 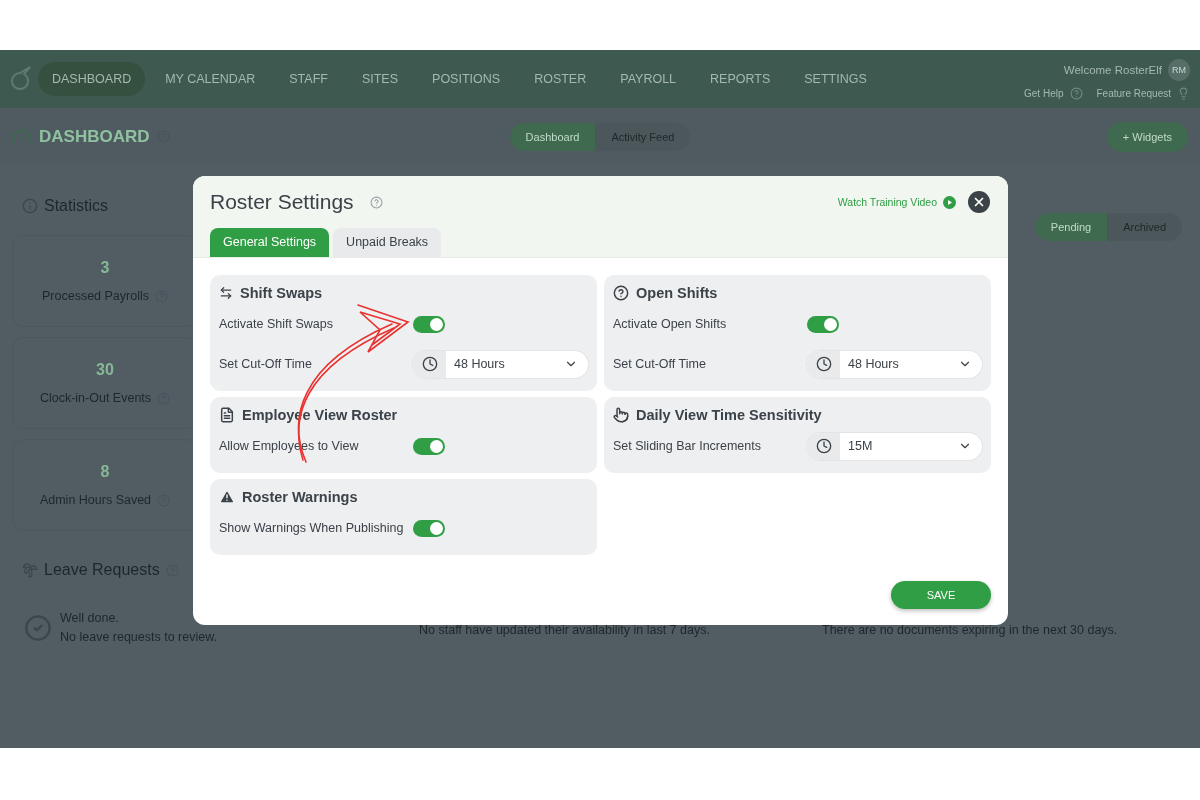 What do you see at coordinates (94, 136) in the screenshot?
I see `page-title: DASHBOARD` at bounding box center [94, 136].